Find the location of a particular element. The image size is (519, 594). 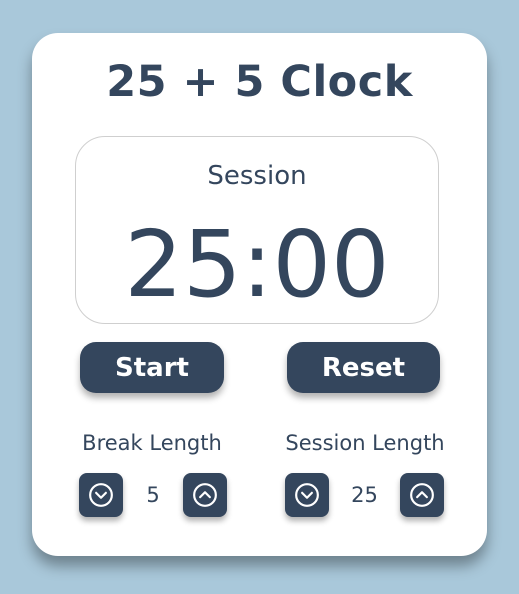

break-length-value: 5 is located at coordinates (153, 495).